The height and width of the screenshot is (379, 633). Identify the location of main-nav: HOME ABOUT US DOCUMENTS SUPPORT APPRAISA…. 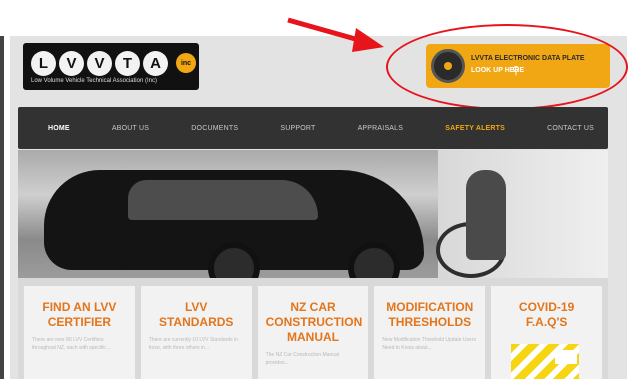
(313, 128).